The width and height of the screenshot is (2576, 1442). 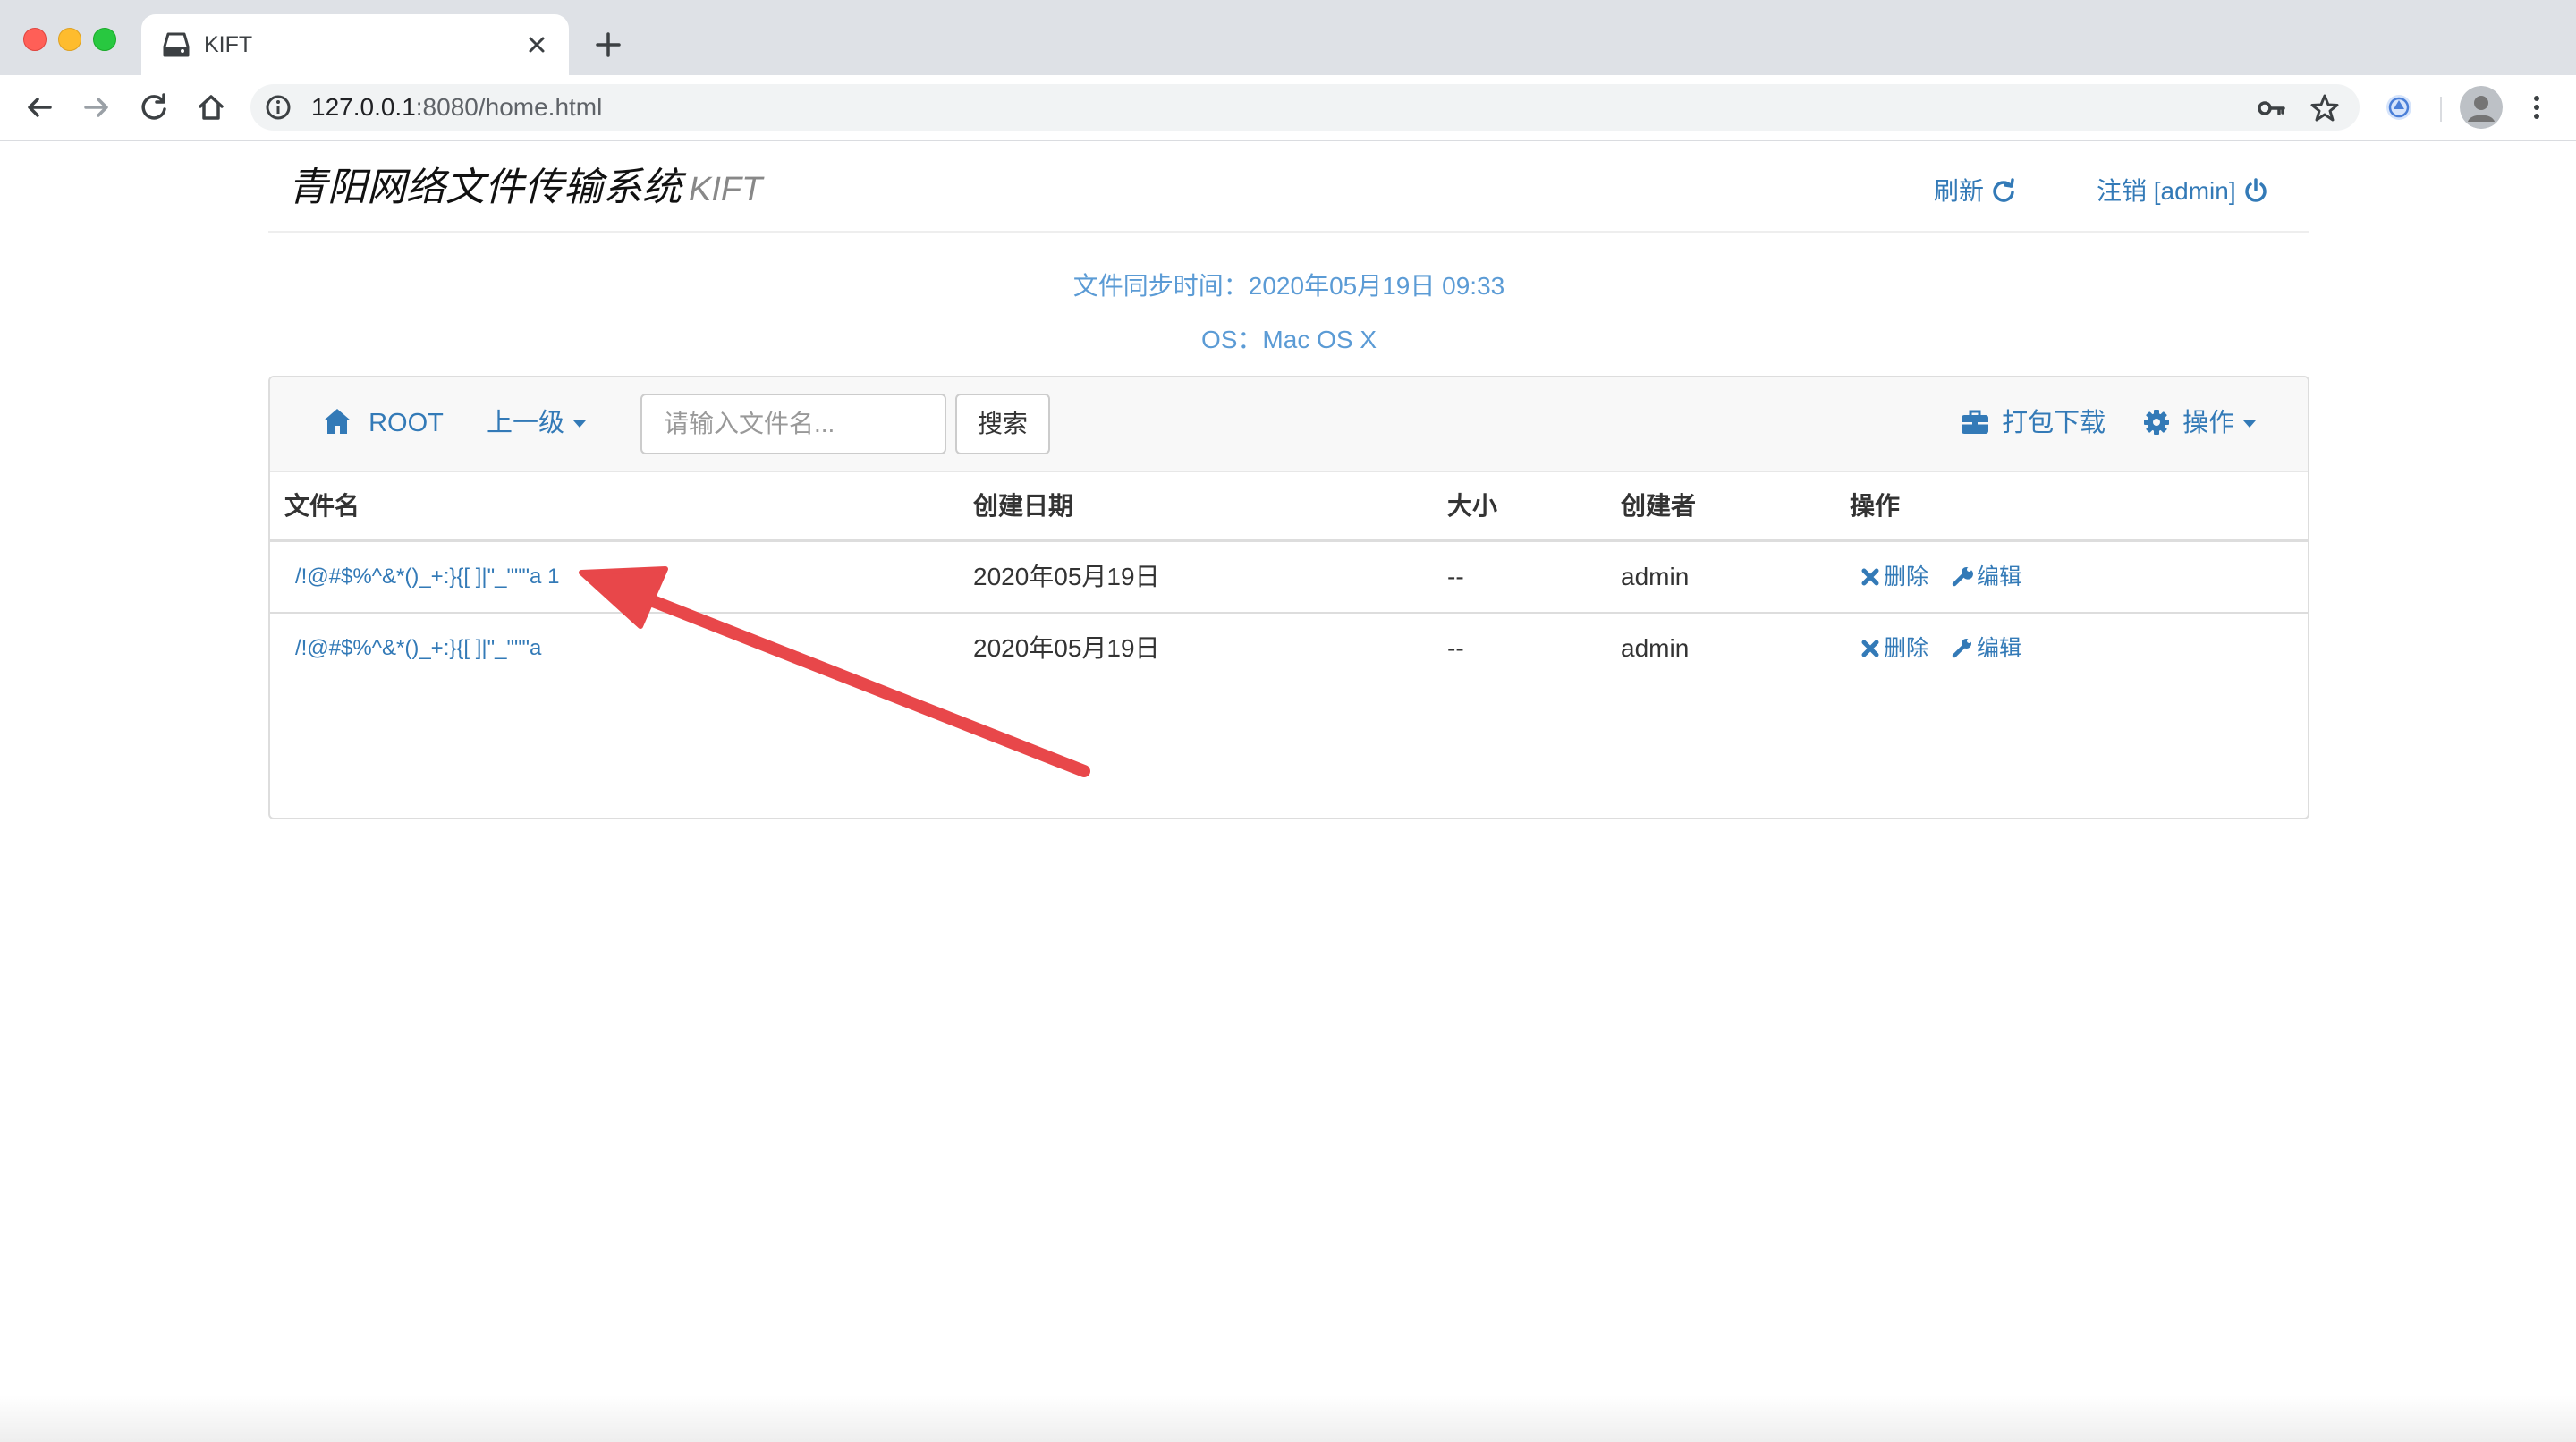 What do you see at coordinates (96, 107) in the screenshot?
I see `forward-icon` at bounding box center [96, 107].